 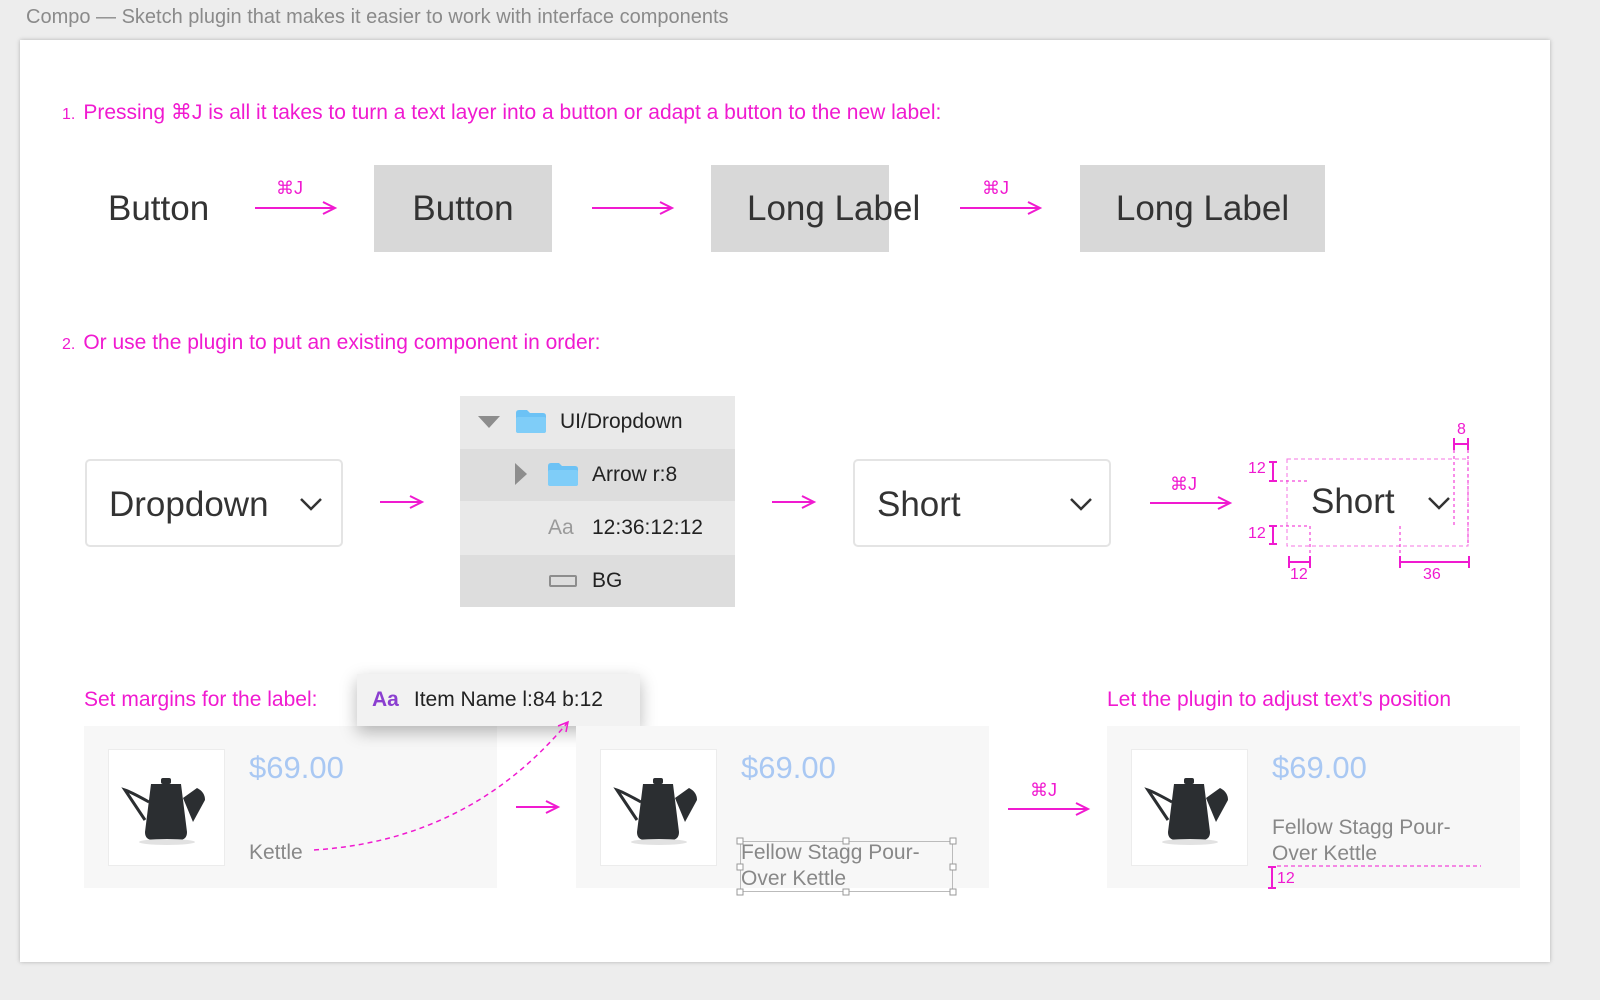 I want to click on layer-name: Arrow r:8, so click(x=635, y=474).